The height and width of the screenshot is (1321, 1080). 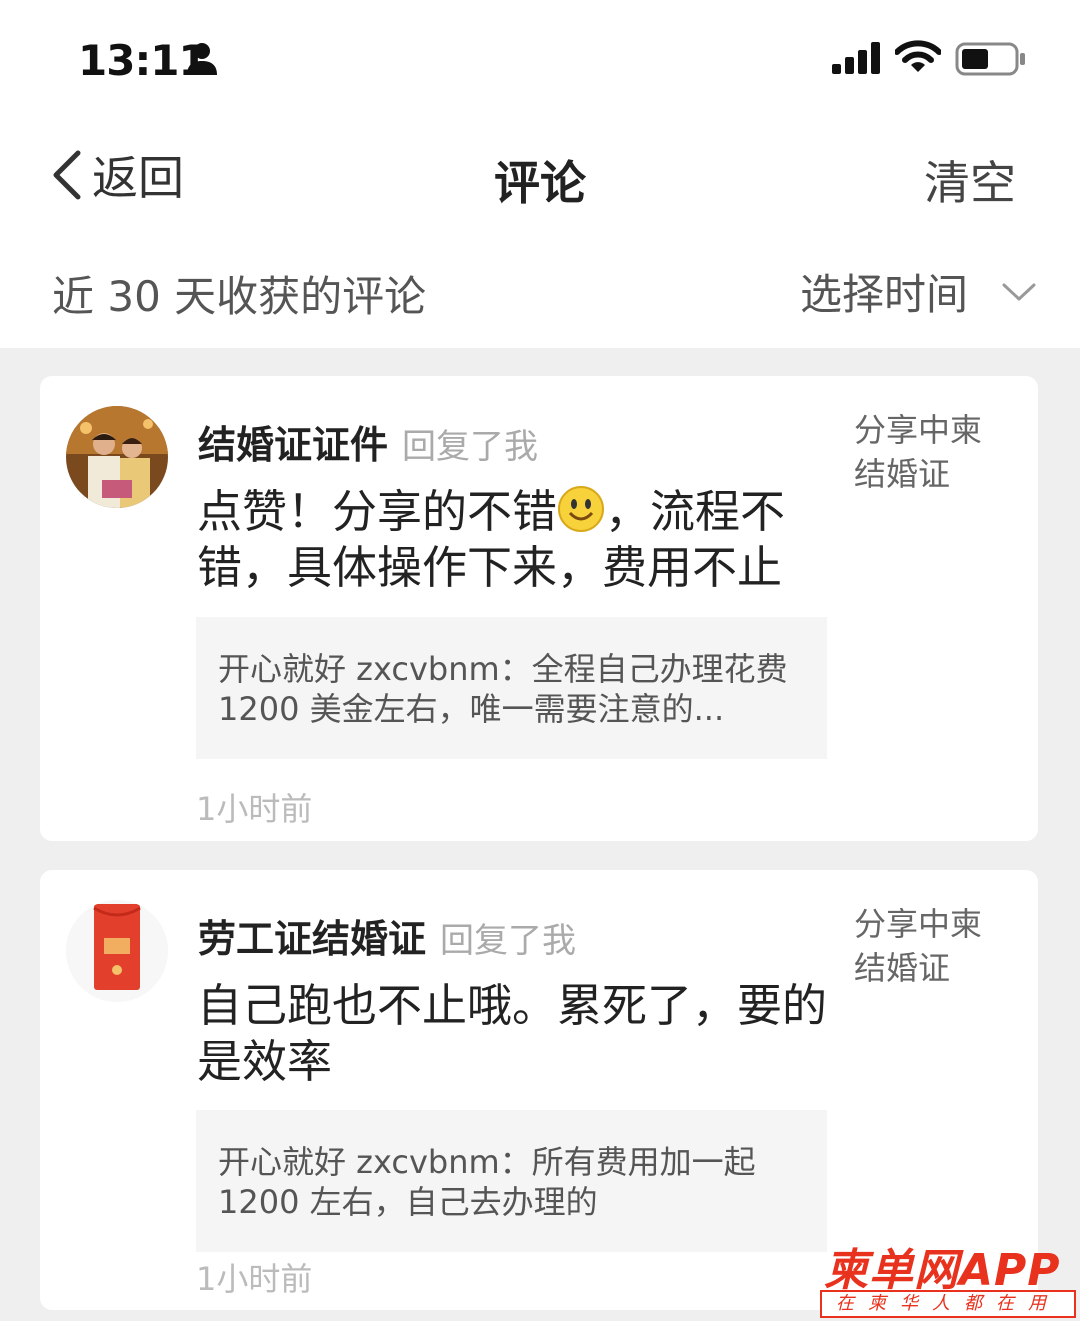 What do you see at coordinates (517, 1034) in the screenshot?
I see `comment-text: 自己跑也不止哦。累死了，要的是效率` at bounding box center [517, 1034].